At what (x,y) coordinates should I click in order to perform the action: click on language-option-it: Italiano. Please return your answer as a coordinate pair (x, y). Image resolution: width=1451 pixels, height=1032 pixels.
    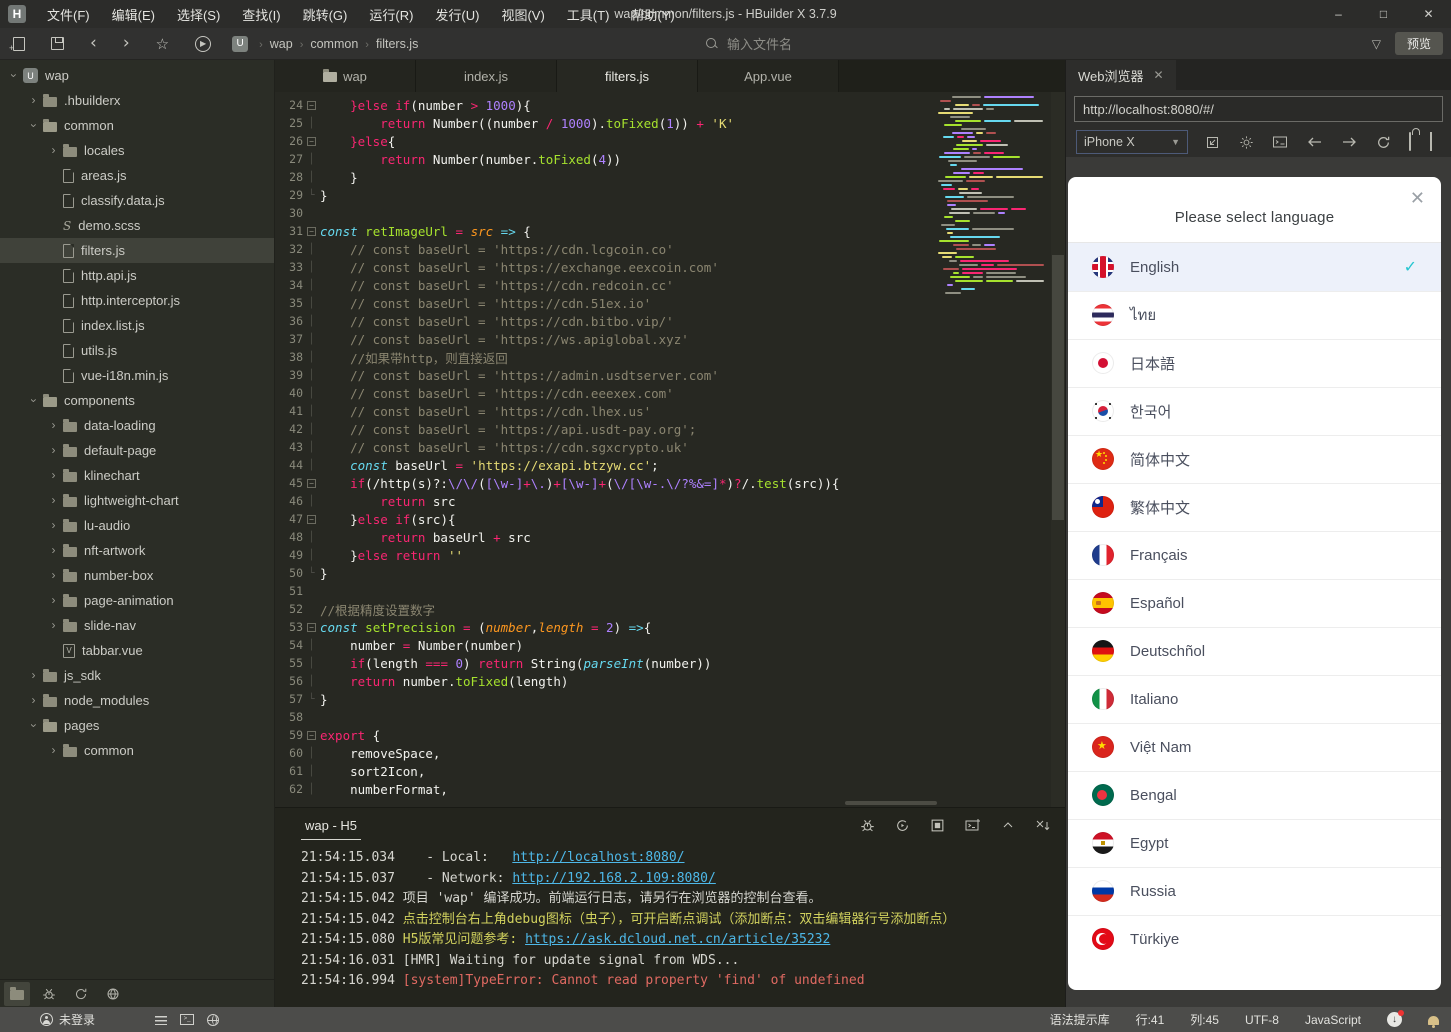
    Looking at the image, I should click on (1254, 699).